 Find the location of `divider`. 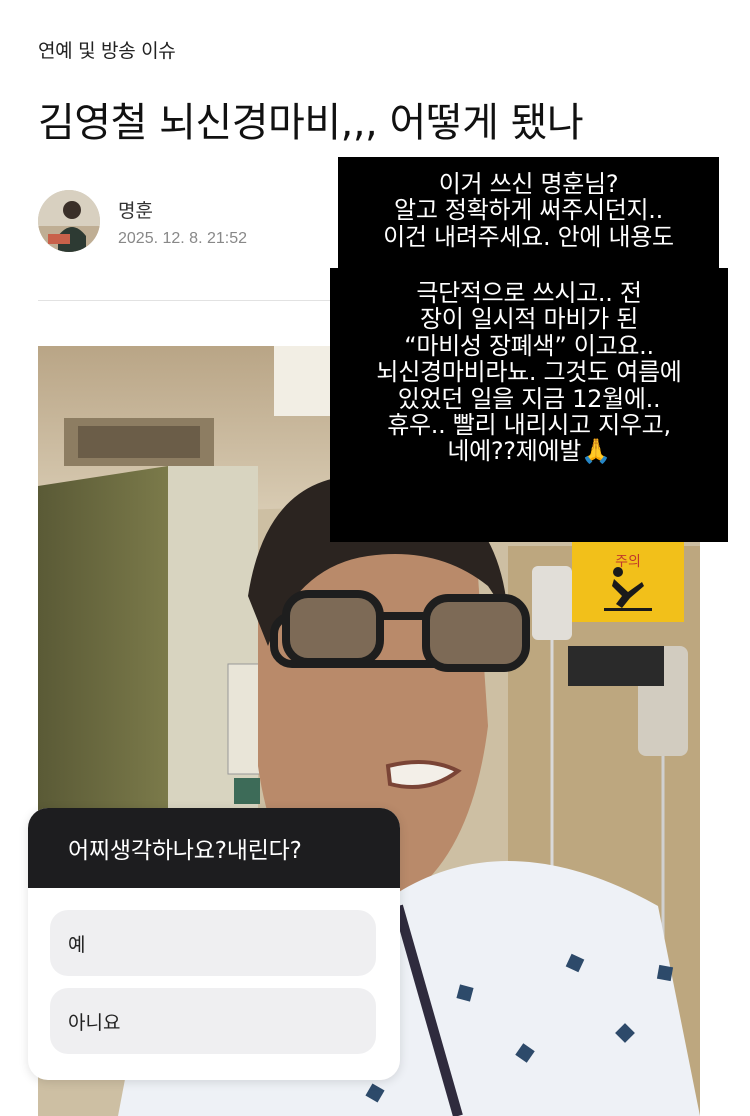

divider is located at coordinates (188, 300).